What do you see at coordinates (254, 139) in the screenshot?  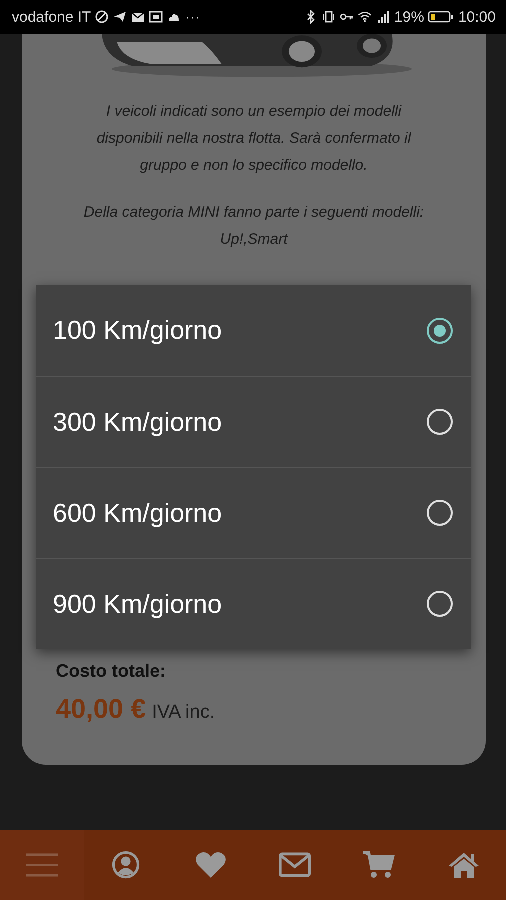 I see `info-paragraph: I veicoli indicati sono un esempio dei modelli disponibili nella nostra flotta. Sarà confermato il gruppo e non lo specifico modello.` at bounding box center [254, 139].